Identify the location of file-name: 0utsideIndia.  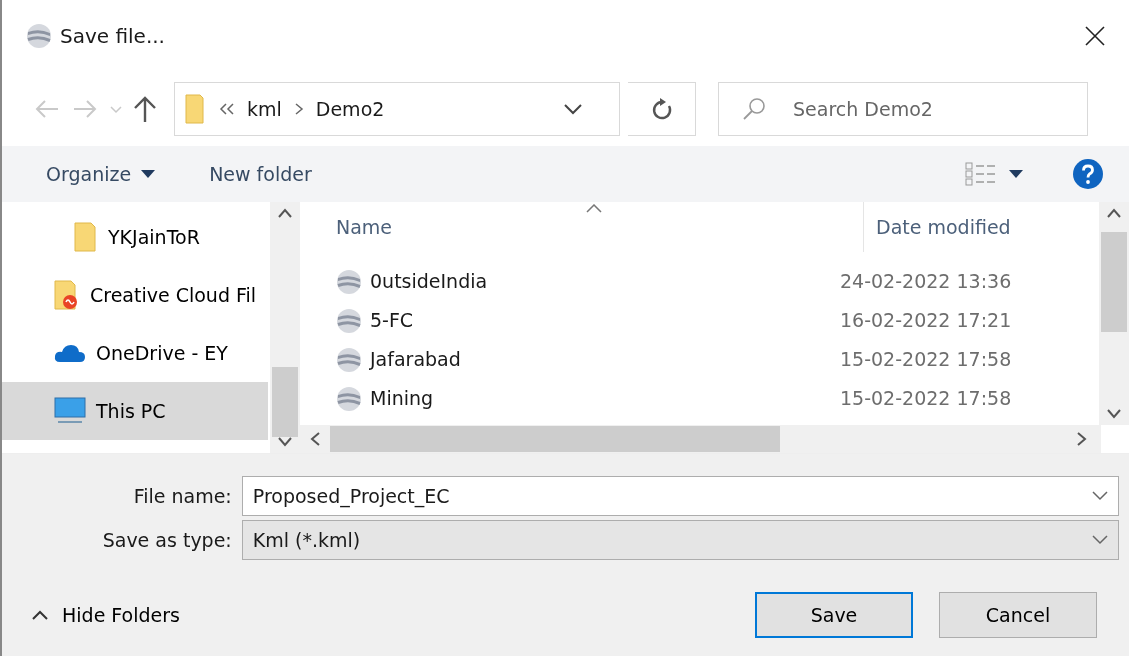
(429, 282).